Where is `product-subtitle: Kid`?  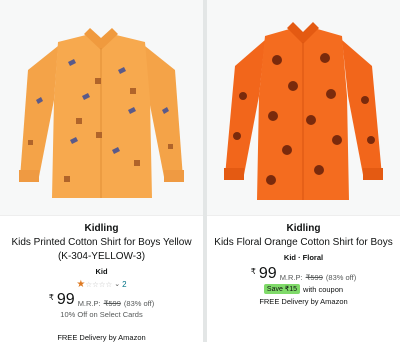 product-subtitle: Kid is located at coordinates (101, 271).